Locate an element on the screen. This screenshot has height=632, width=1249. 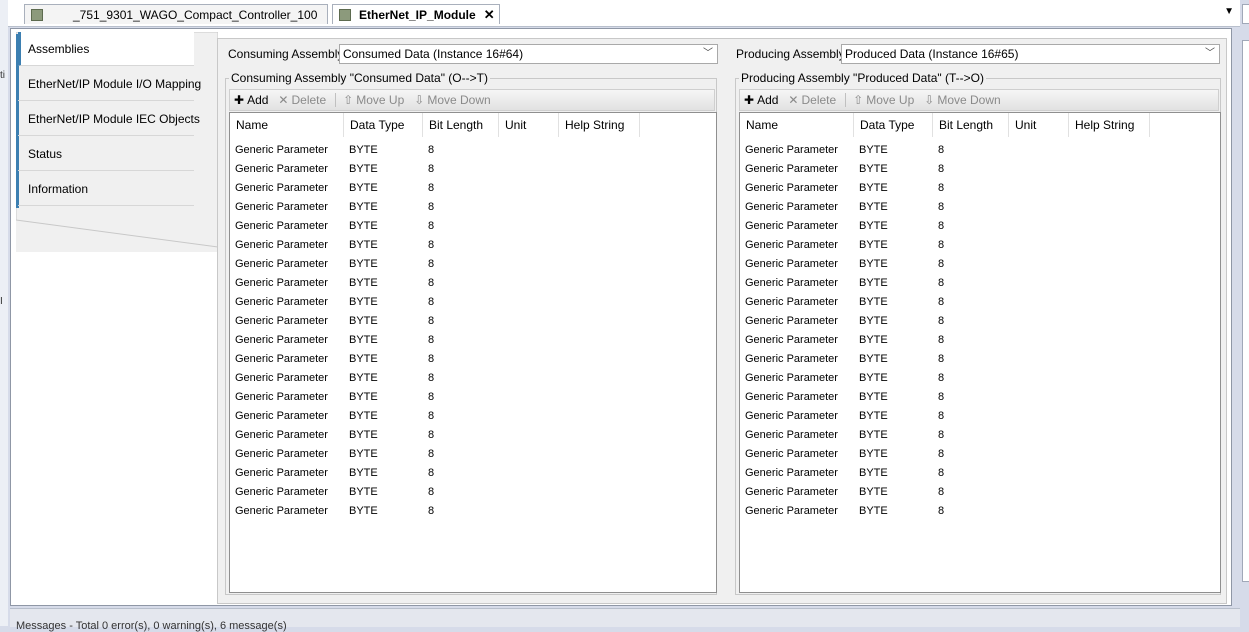
sidebar-item-assemblies: Assemblies is located at coordinates (106, 49).